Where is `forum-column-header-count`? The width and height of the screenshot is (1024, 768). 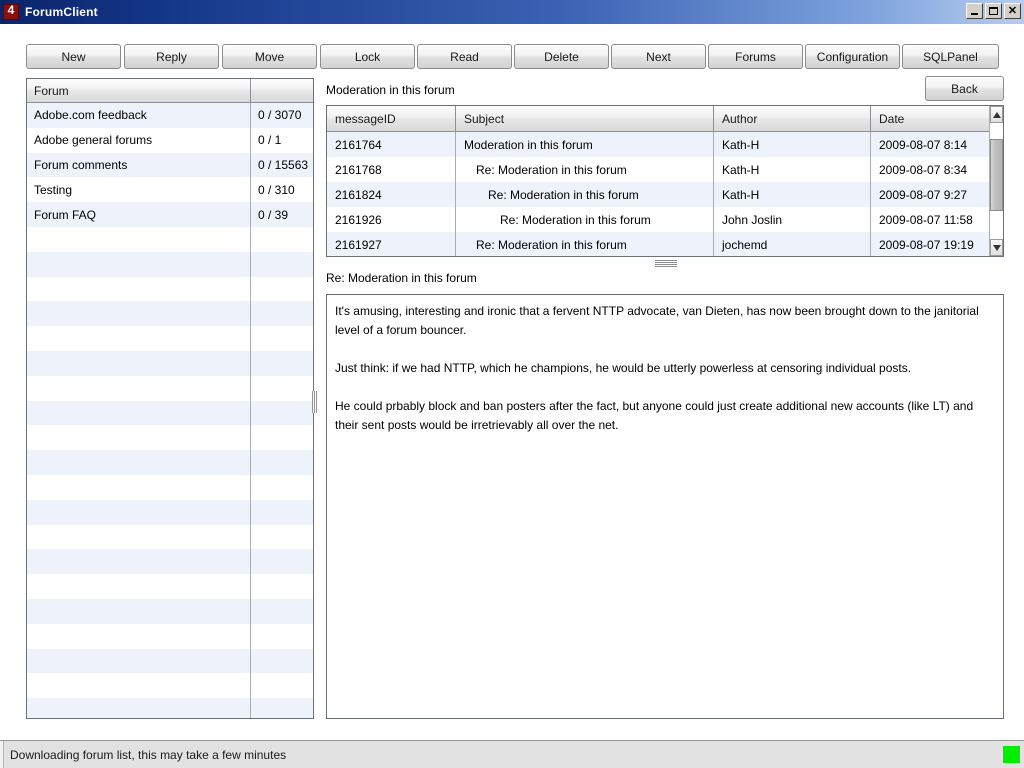
forum-column-header-count is located at coordinates (282, 90).